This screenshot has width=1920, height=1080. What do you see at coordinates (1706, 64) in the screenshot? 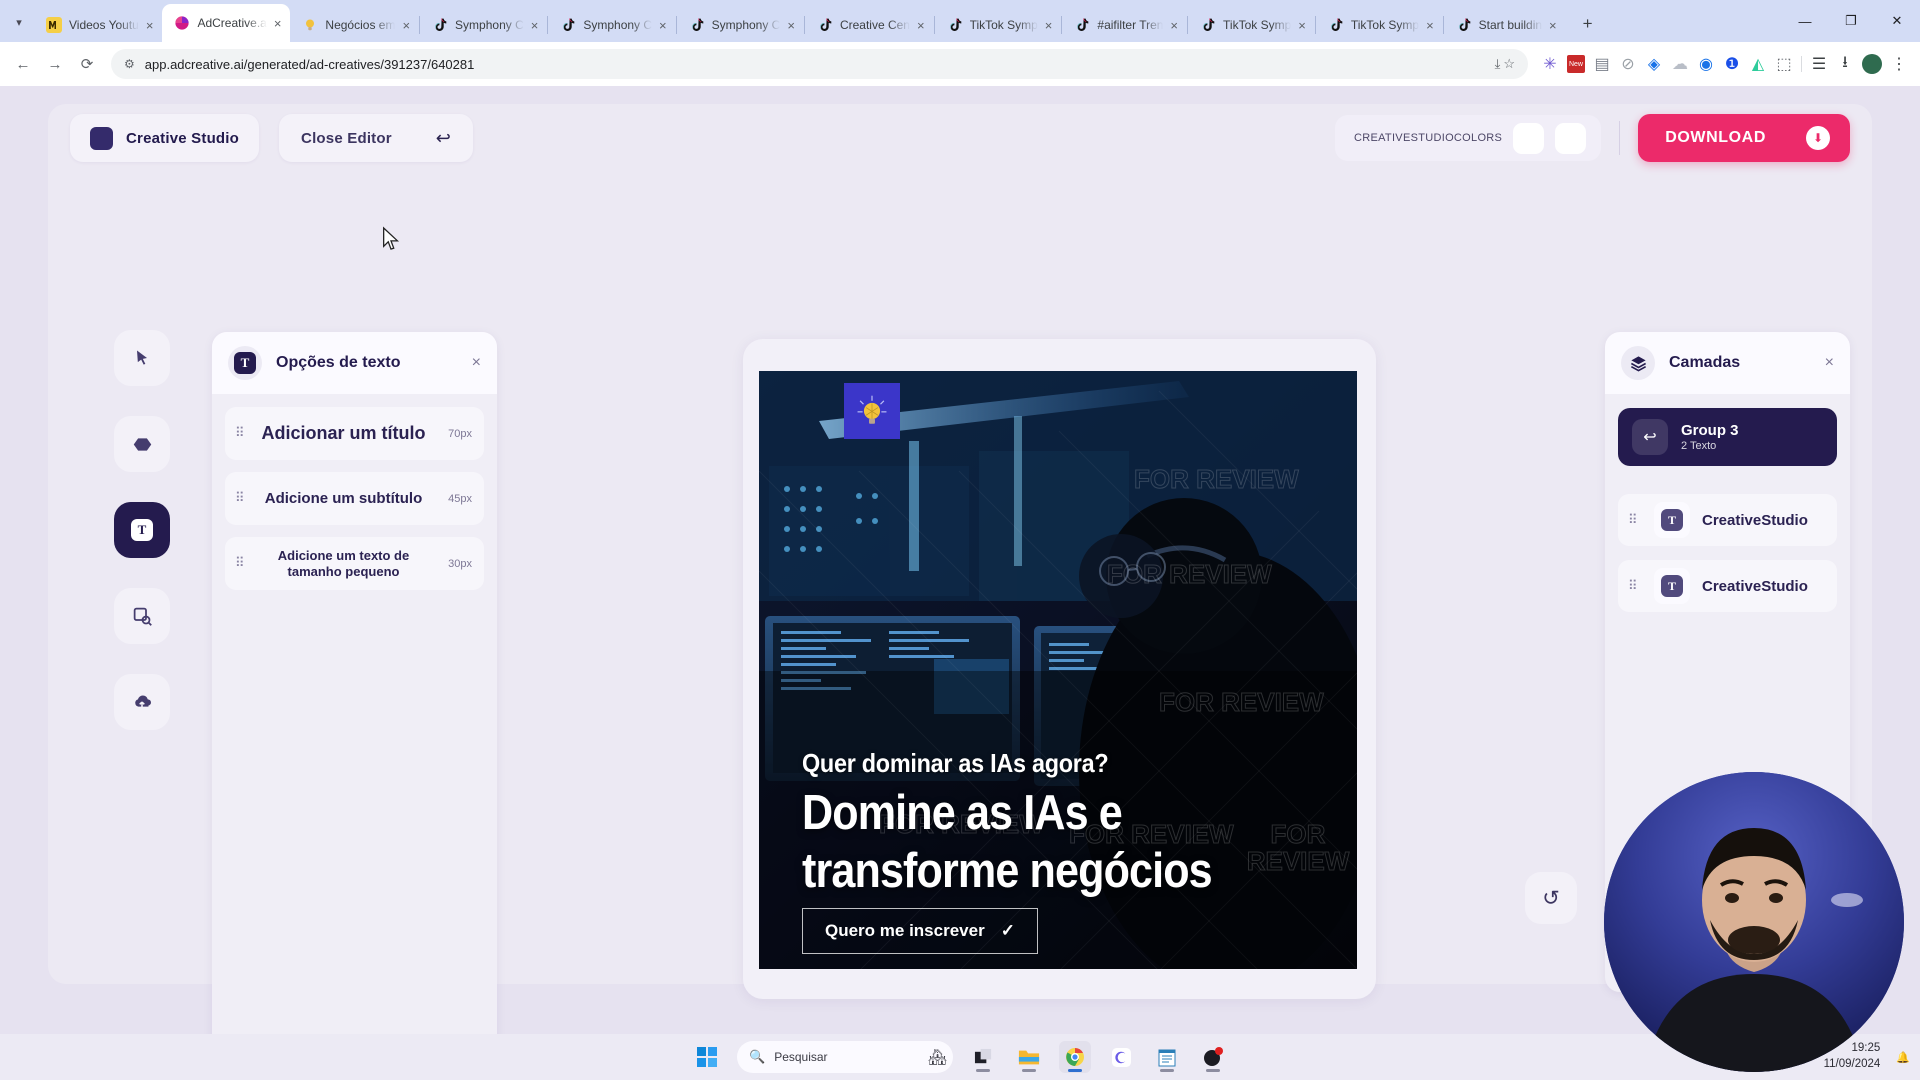
I see `extension-play-icon: ◉` at bounding box center [1706, 64].